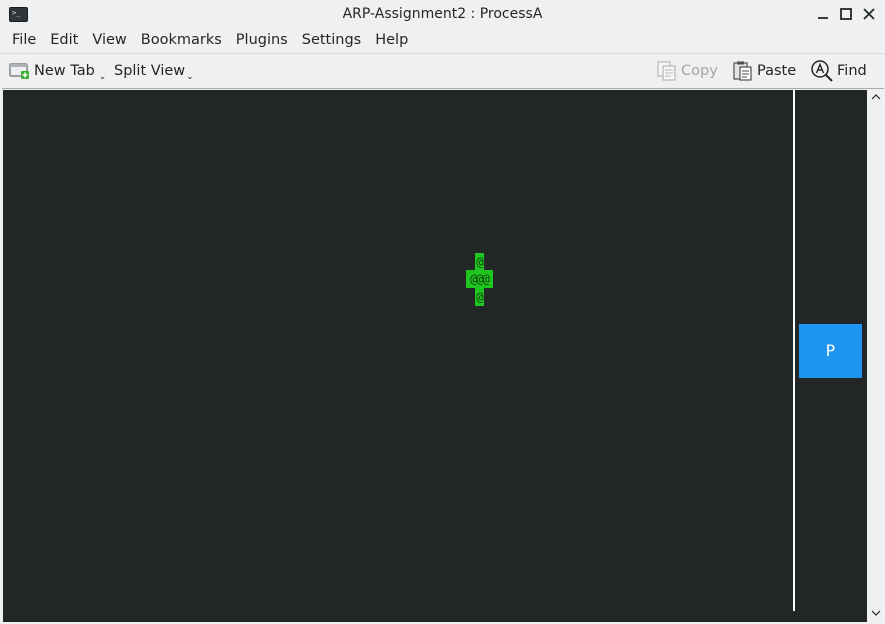  What do you see at coordinates (64, 40) in the screenshot?
I see `menu-edit: Edit` at bounding box center [64, 40].